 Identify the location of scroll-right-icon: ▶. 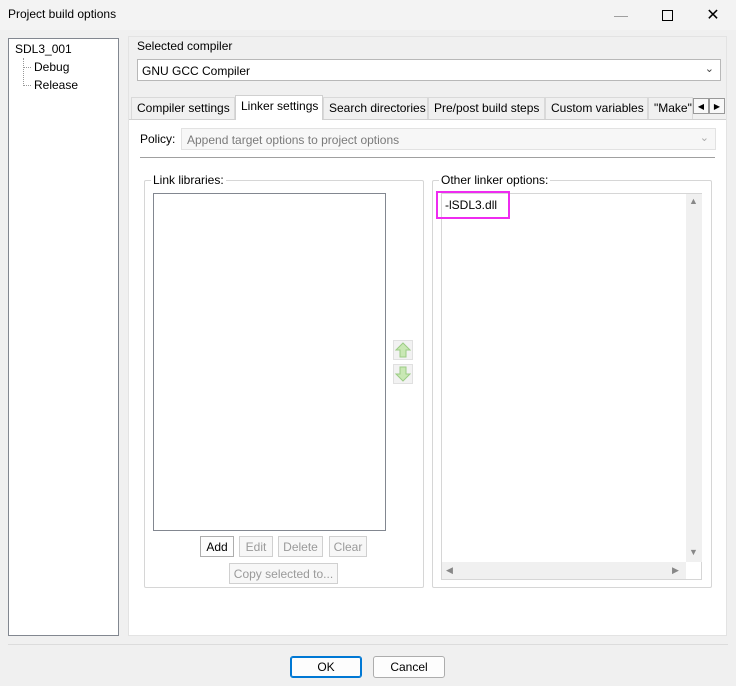
(675, 570).